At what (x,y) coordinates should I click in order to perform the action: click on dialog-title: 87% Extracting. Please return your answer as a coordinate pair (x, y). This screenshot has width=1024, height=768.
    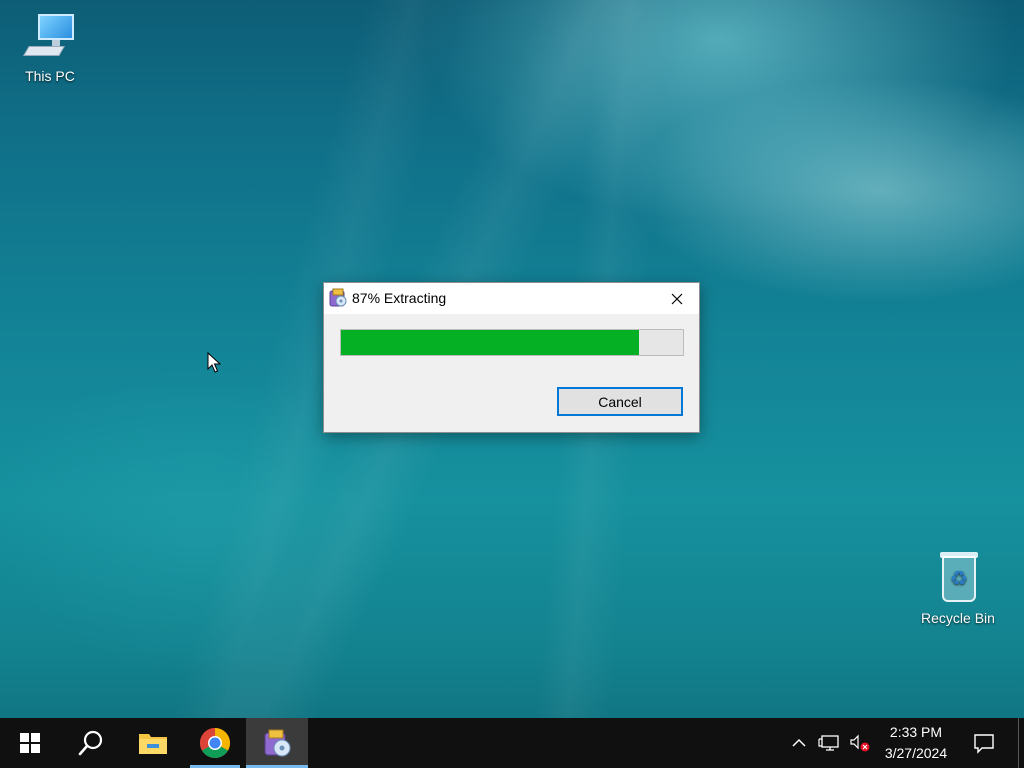
    Looking at the image, I should click on (399, 298).